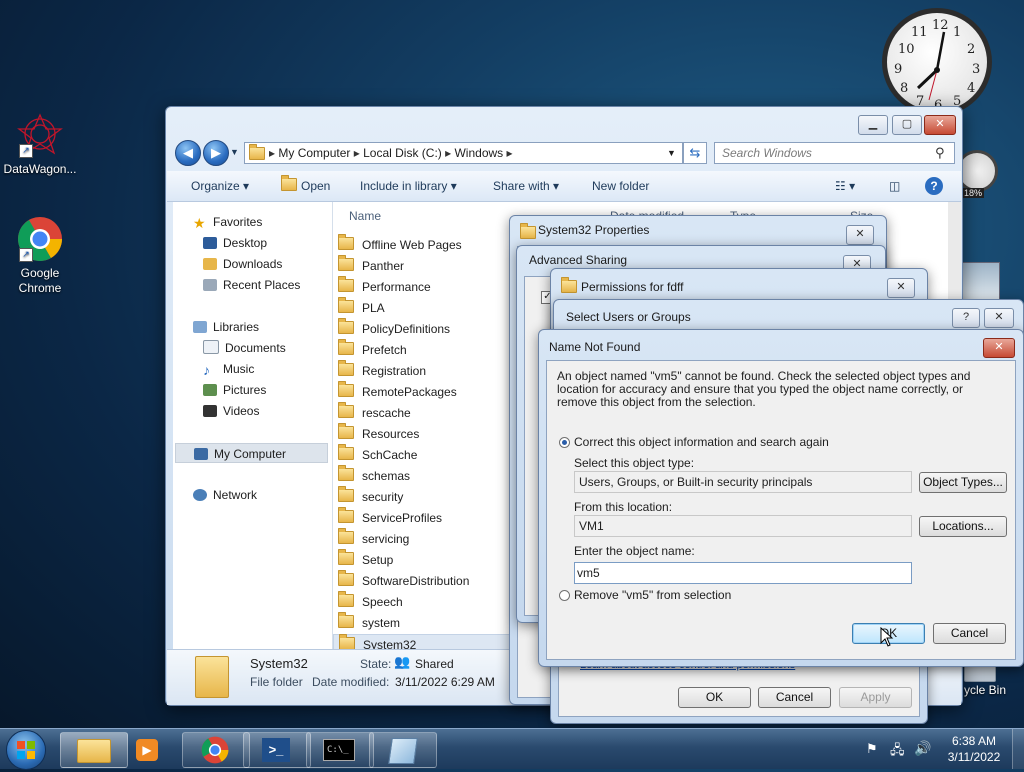 This screenshot has width=1024, height=772. What do you see at coordinates (420, 622) in the screenshot?
I see `file-row: system` at bounding box center [420, 622].